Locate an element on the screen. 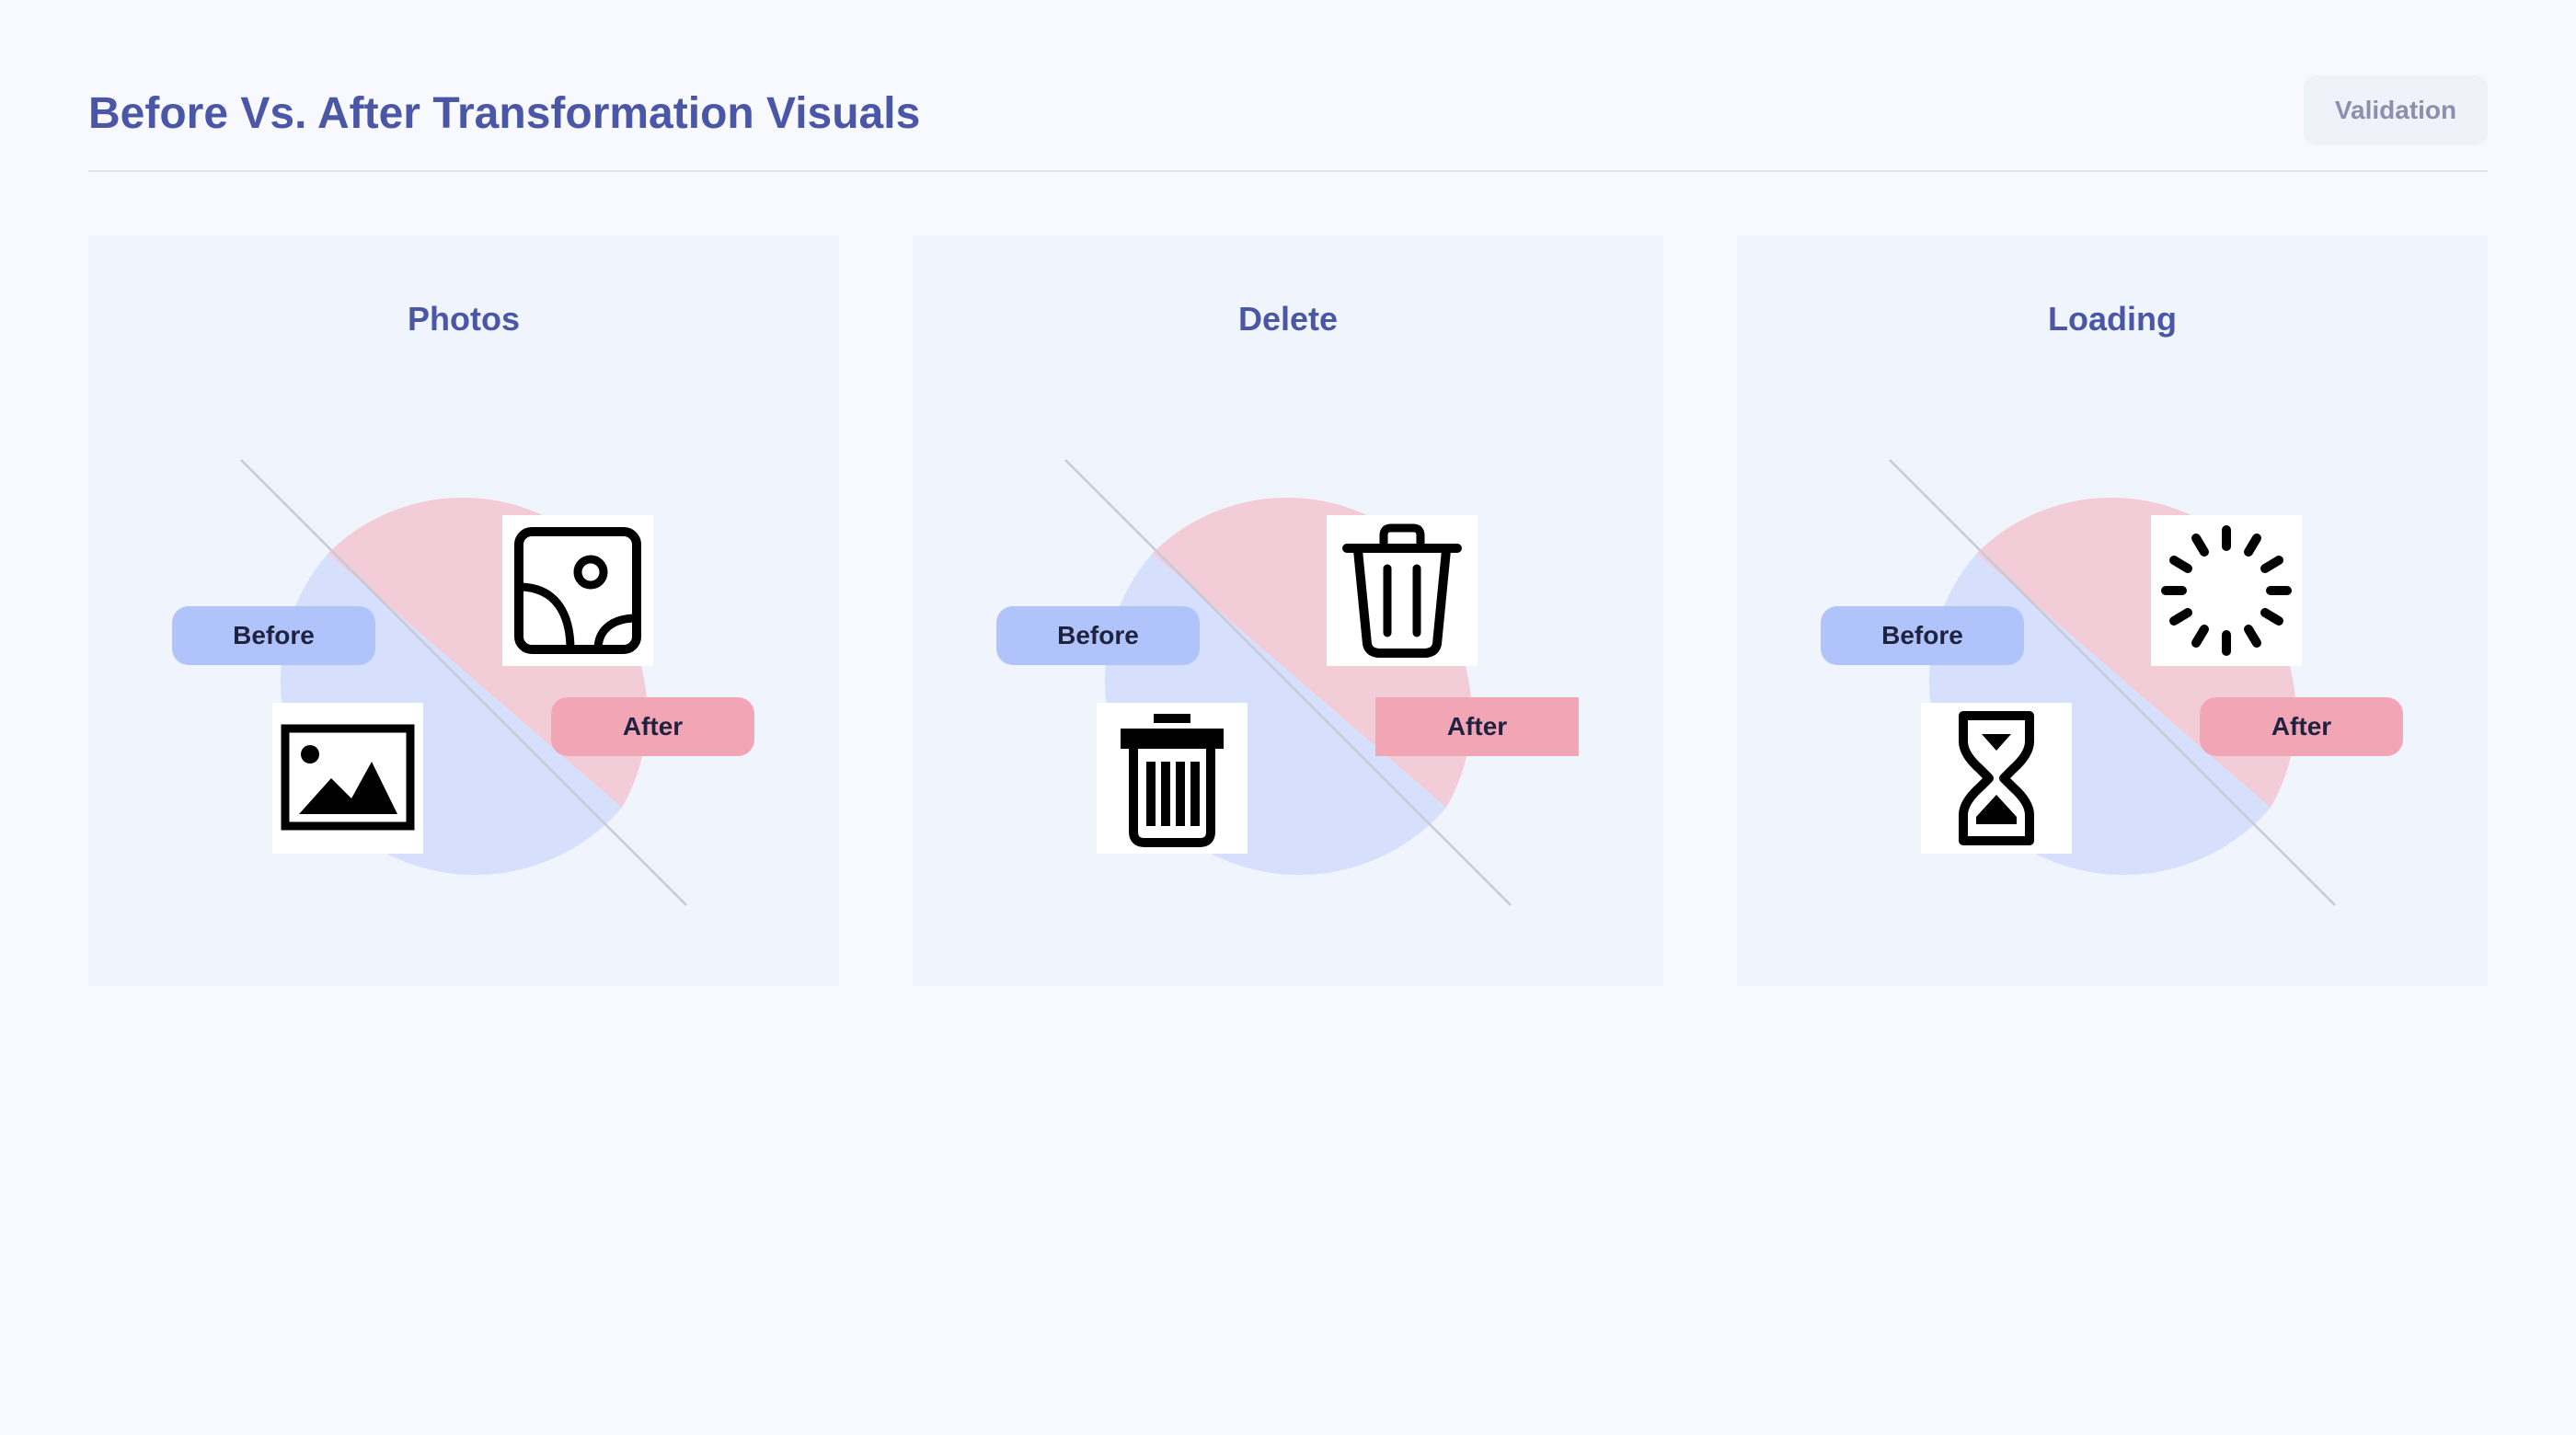 This screenshot has width=2576, height=1435. trash-outline-icon is located at coordinates (1402, 590).